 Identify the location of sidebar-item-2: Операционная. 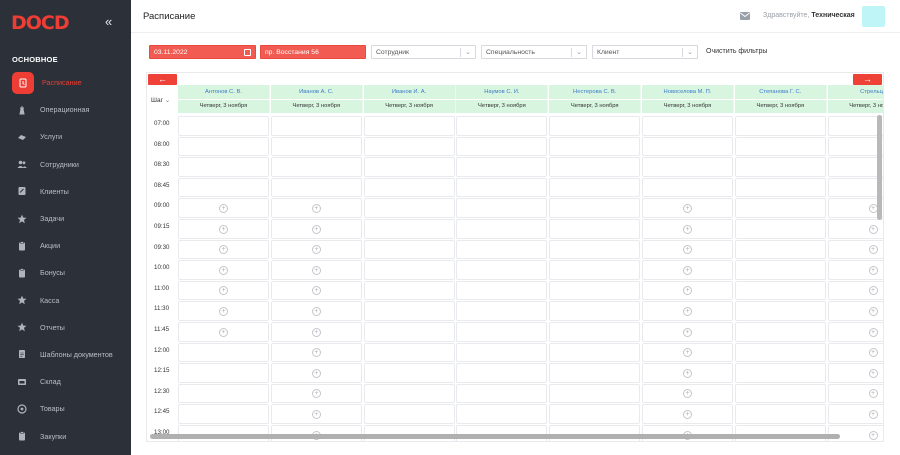
(65, 109).